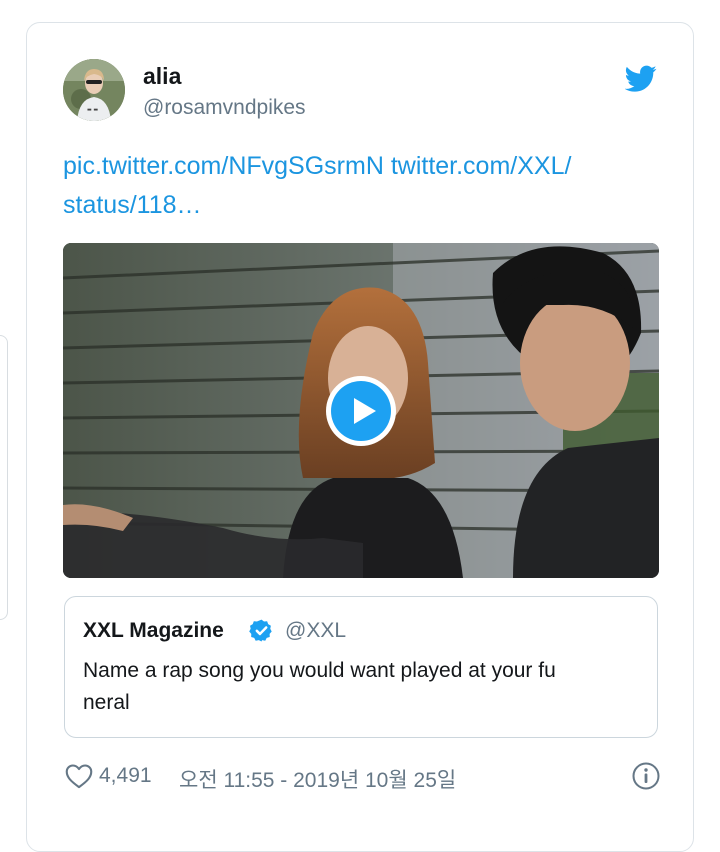 The image size is (720, 852). I want to click on tweet-timestamp: 오전 11:55 - 2019년 10월 25일, so click(317, 779).